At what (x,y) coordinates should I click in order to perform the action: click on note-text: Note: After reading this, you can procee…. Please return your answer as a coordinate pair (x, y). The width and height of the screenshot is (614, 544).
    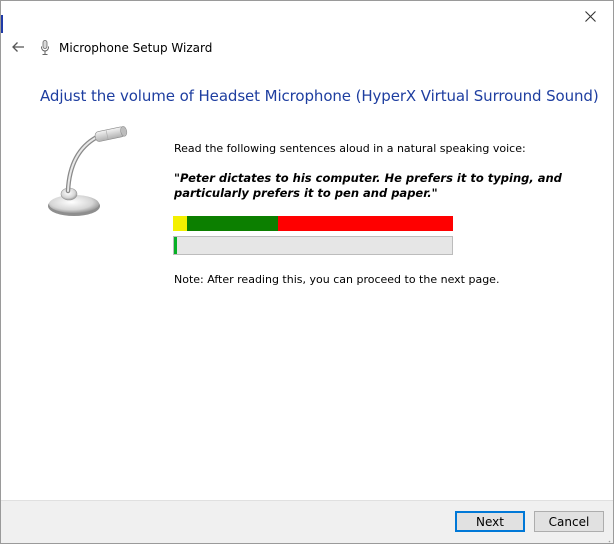
    Looking at the image, I should click on (337, 279).